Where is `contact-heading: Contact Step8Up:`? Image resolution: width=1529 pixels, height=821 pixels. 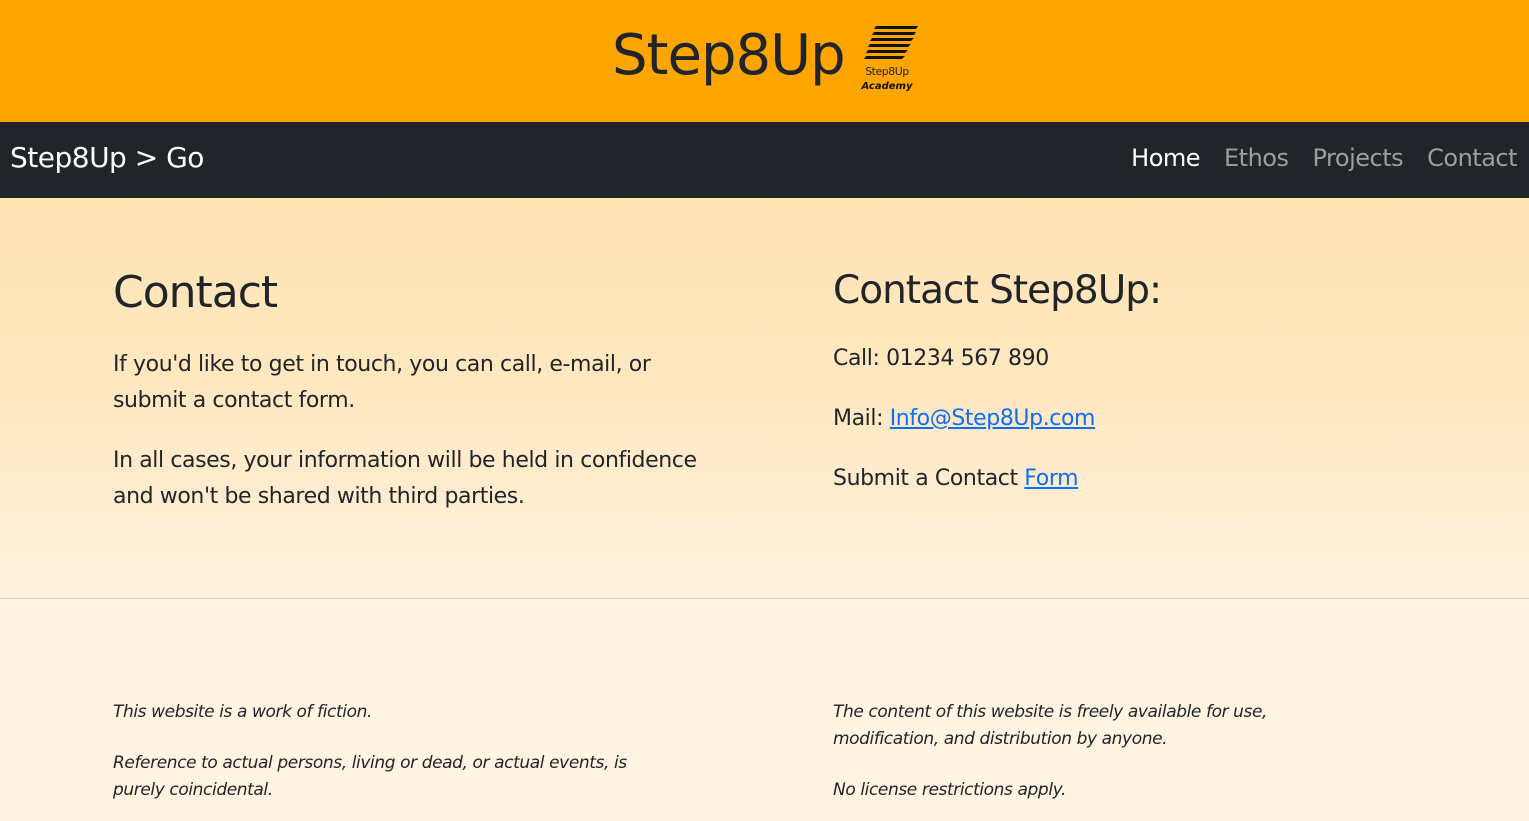
contact-heading: Contact Step8Up: is located at coordinates (997, 290).